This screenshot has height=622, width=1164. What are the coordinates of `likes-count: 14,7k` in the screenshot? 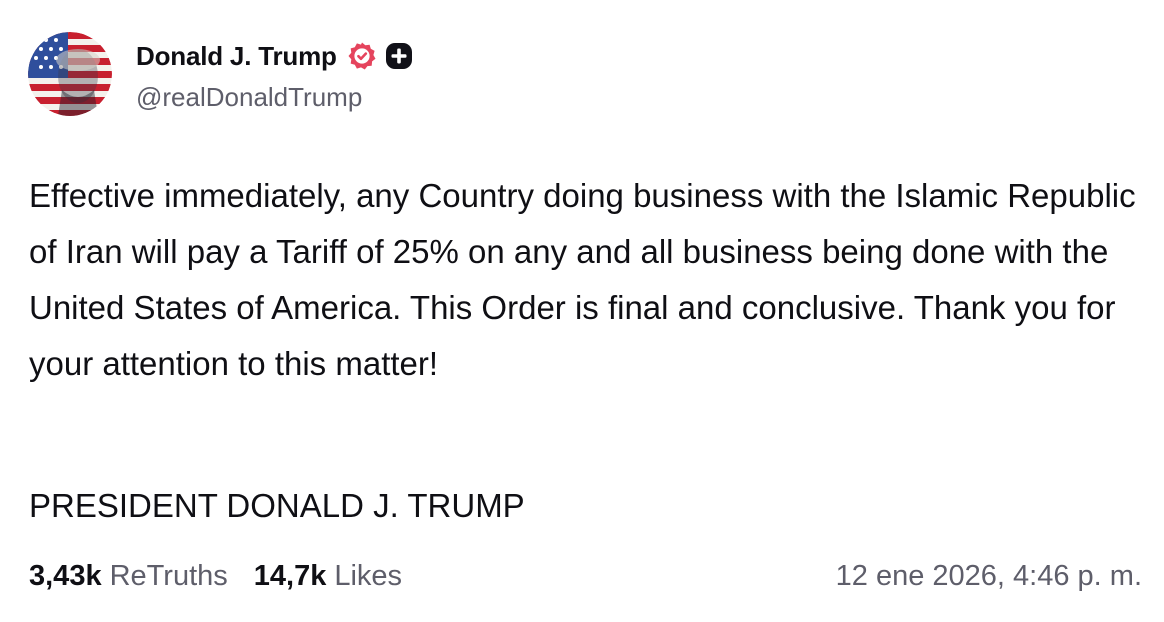 It's located at (290, 575).